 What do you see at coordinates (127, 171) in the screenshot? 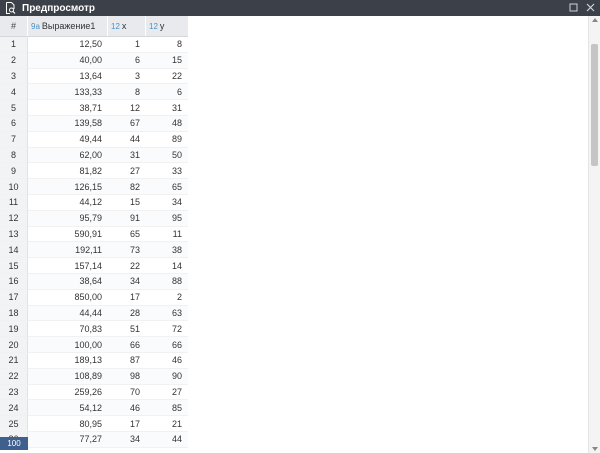
I see `cell-x: 27` at bounding box center [127, 171].